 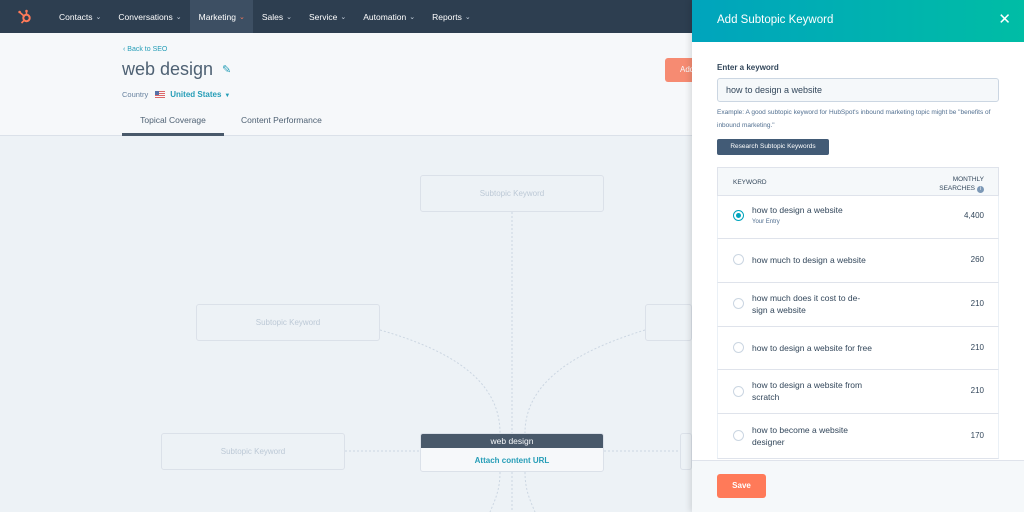 I want to click on row-your-entry-label: Your Entry, so click(x=766, y=222).